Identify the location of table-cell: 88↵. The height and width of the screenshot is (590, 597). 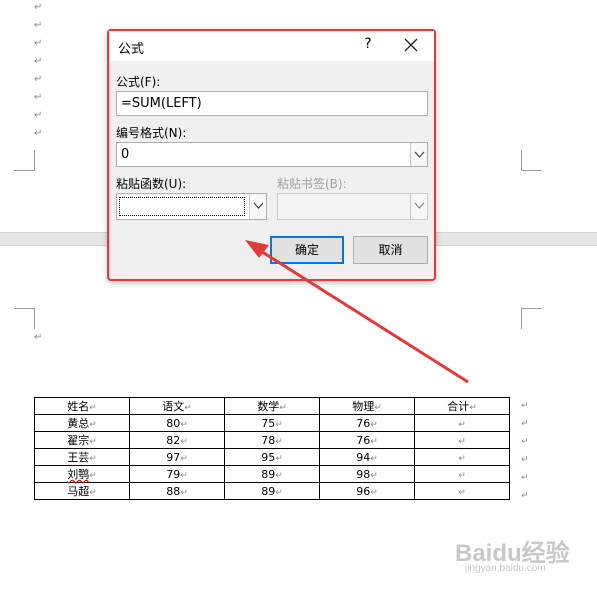
(177, 491).